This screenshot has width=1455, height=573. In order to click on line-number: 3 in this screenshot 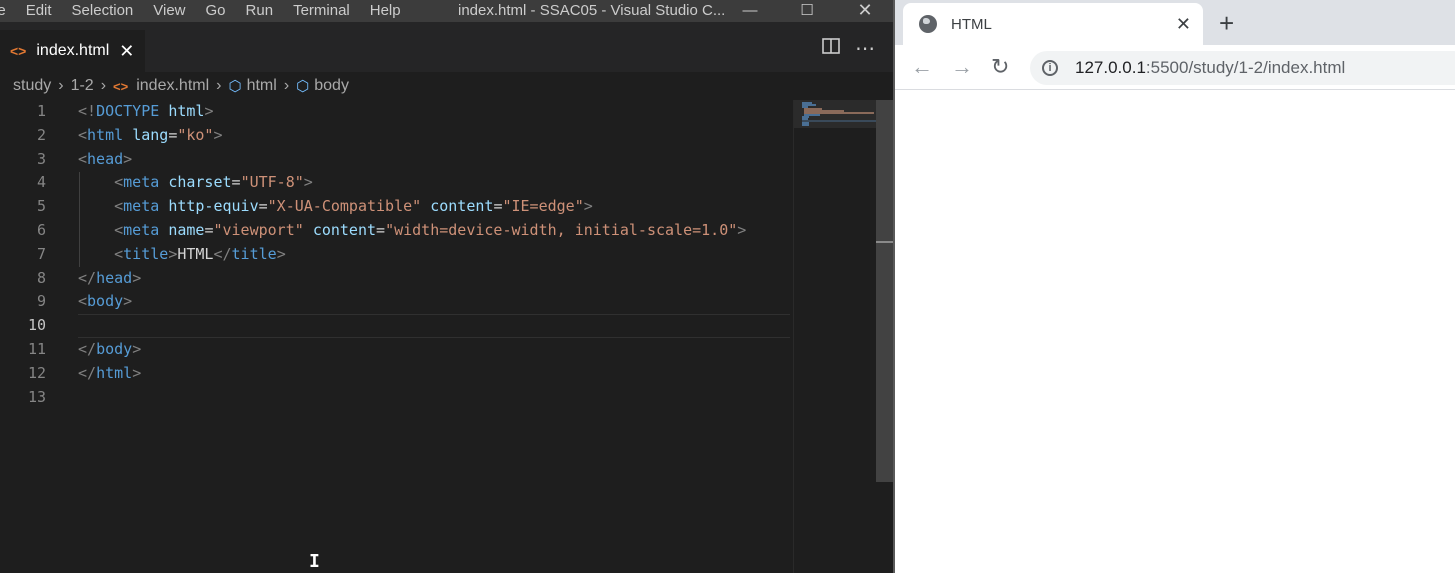, I will do `click(41, 158)`.